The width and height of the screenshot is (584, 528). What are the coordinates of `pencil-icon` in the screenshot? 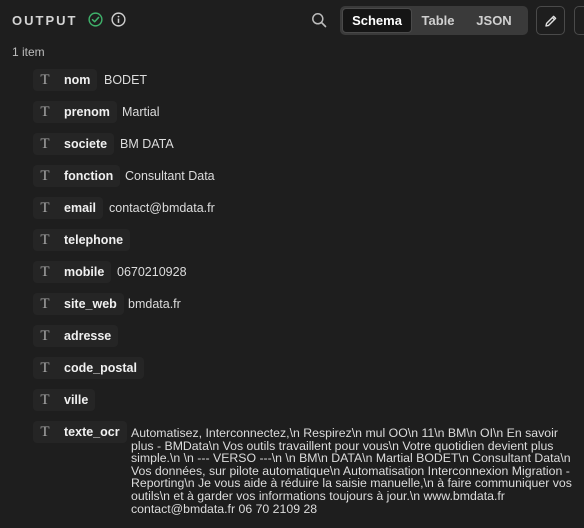 It's located at (551, 21).